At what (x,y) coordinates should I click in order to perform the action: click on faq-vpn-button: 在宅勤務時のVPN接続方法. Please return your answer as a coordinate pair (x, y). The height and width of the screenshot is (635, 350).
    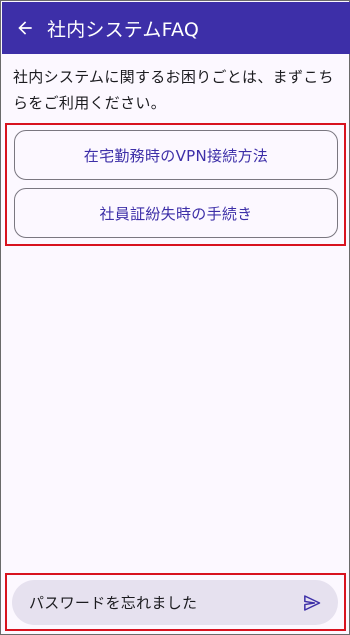
    Looking at the image, I should click on (176, 155).